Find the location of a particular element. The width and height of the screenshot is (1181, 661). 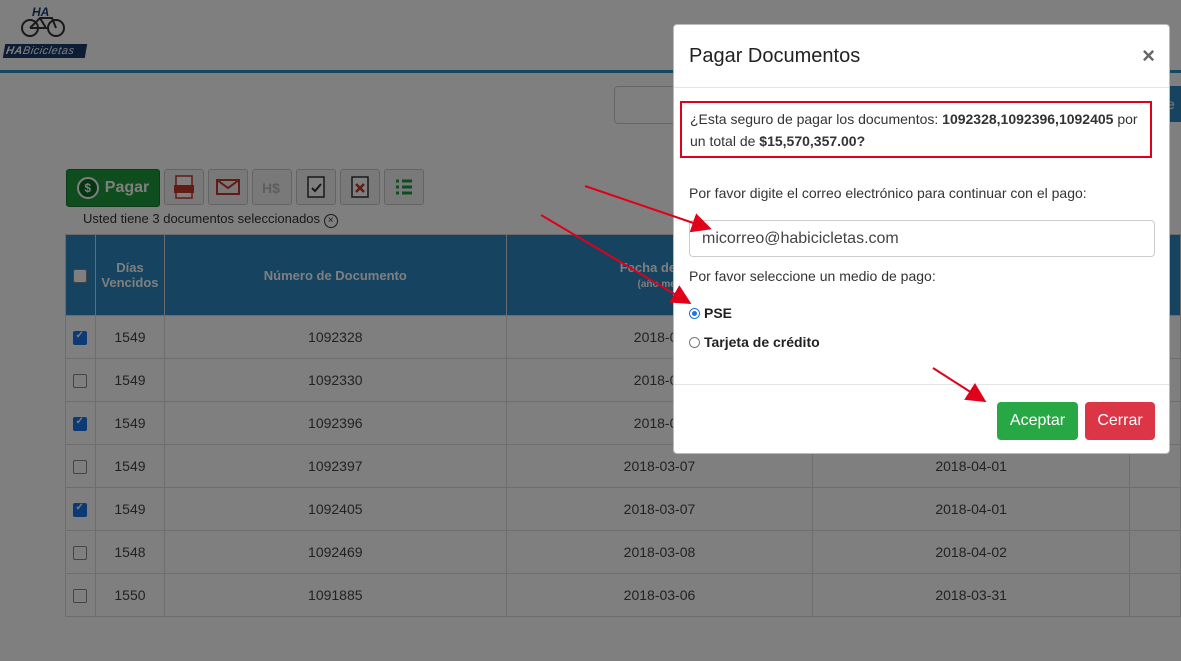

total-amount: $15,570,357.00? is located at coordinates (812, 141).